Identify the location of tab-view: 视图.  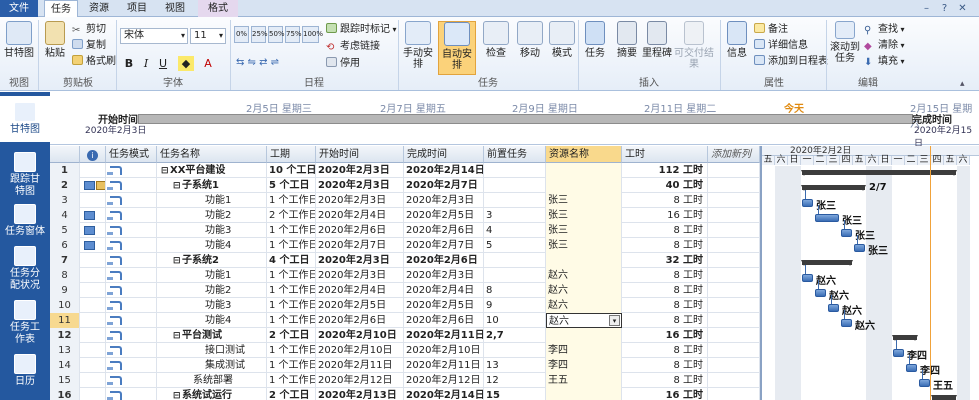
(175, 8).